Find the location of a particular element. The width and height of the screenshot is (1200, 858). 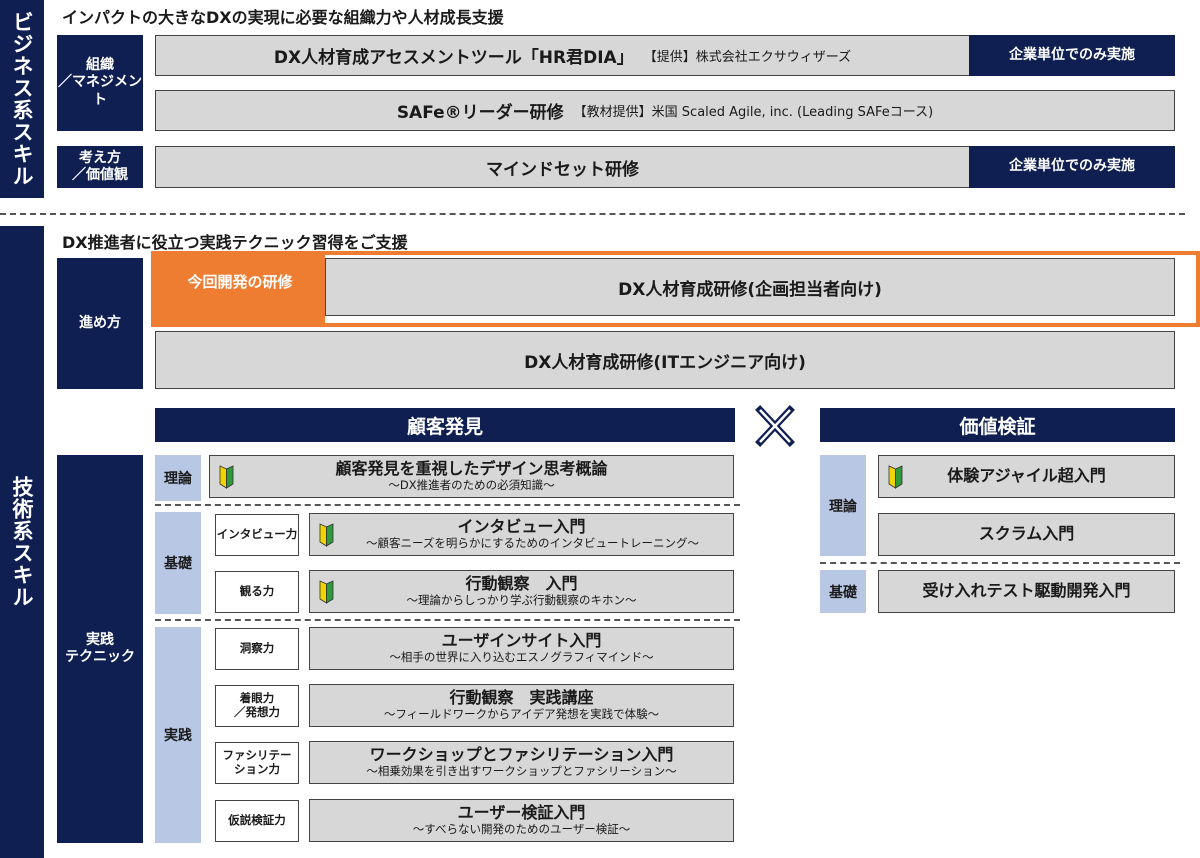

tech-skills-band: 技術系スキル is located at coordinates (22, 542).